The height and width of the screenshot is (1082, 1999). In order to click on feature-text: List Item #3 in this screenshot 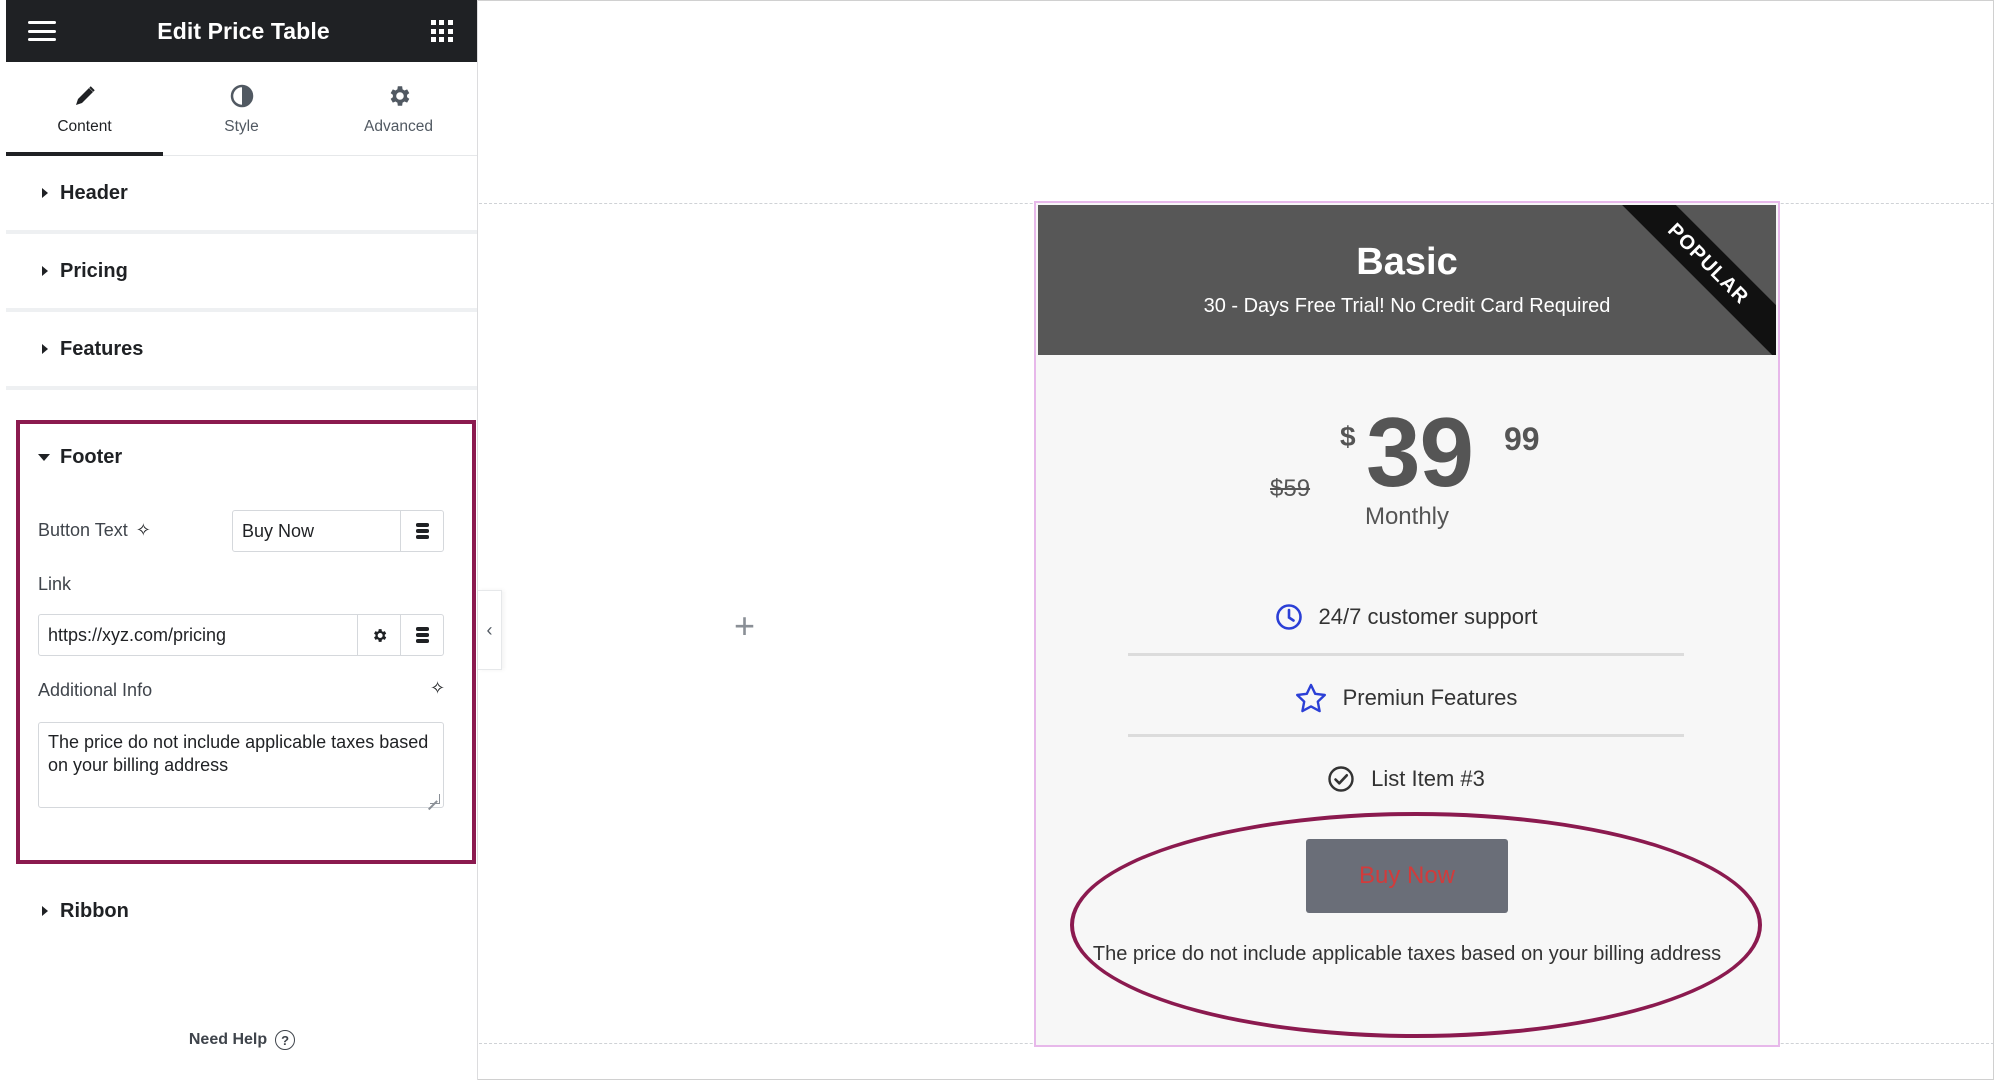, I will do `click(1428, 778)`.